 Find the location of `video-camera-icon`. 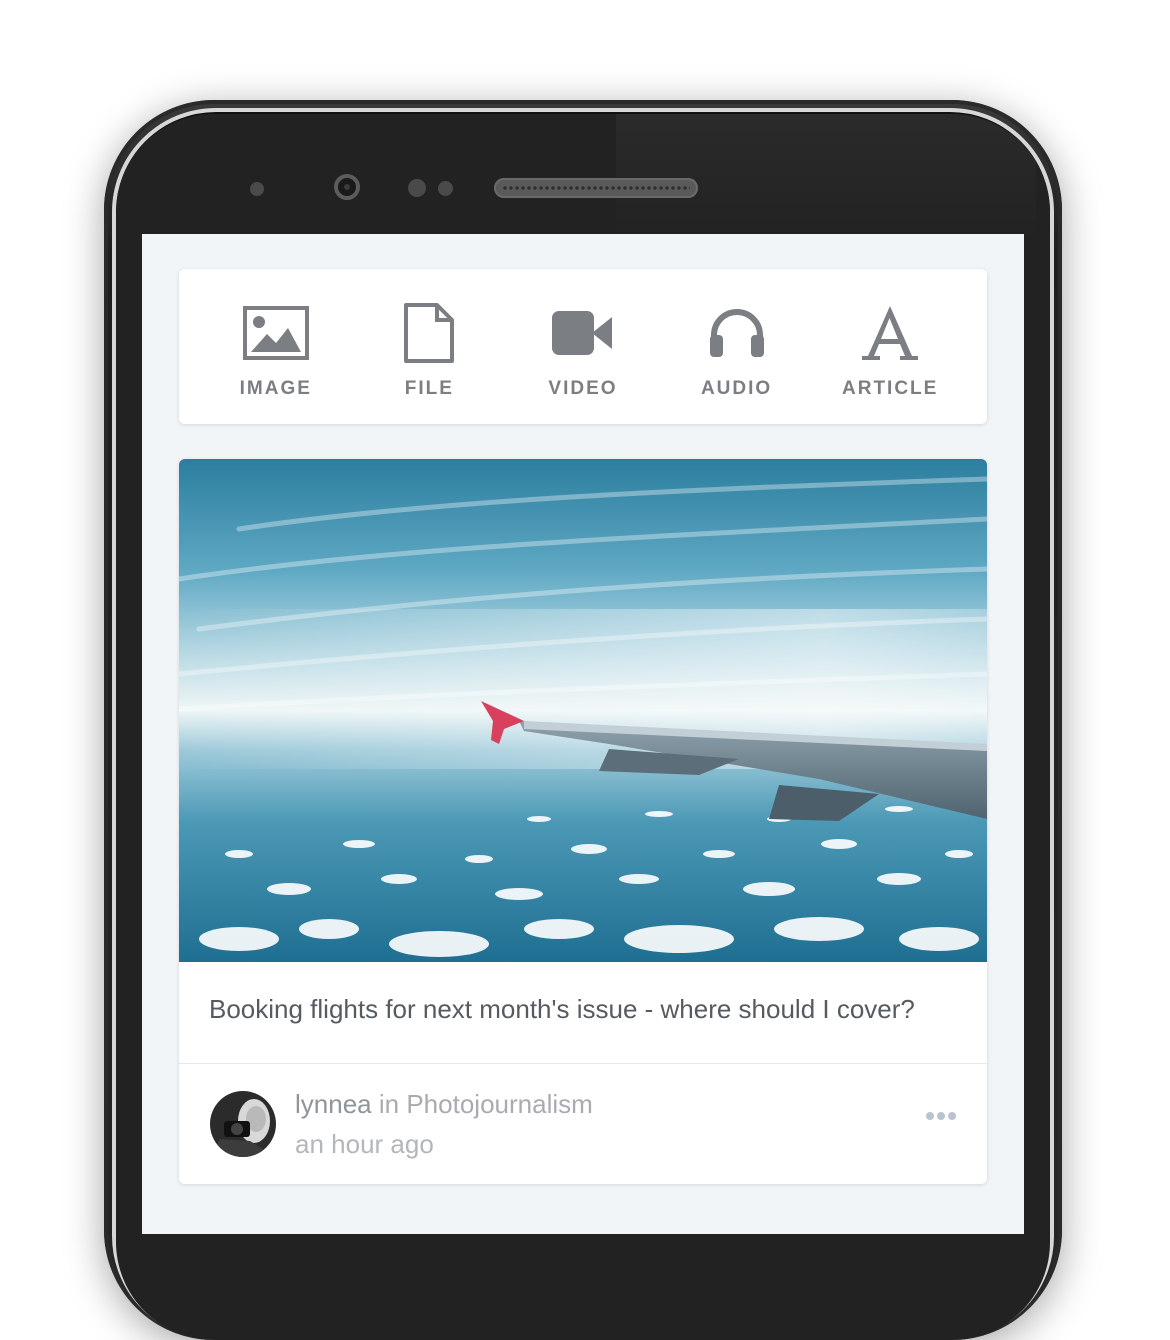

video-camera-icon is located at coordinates (582, 333).